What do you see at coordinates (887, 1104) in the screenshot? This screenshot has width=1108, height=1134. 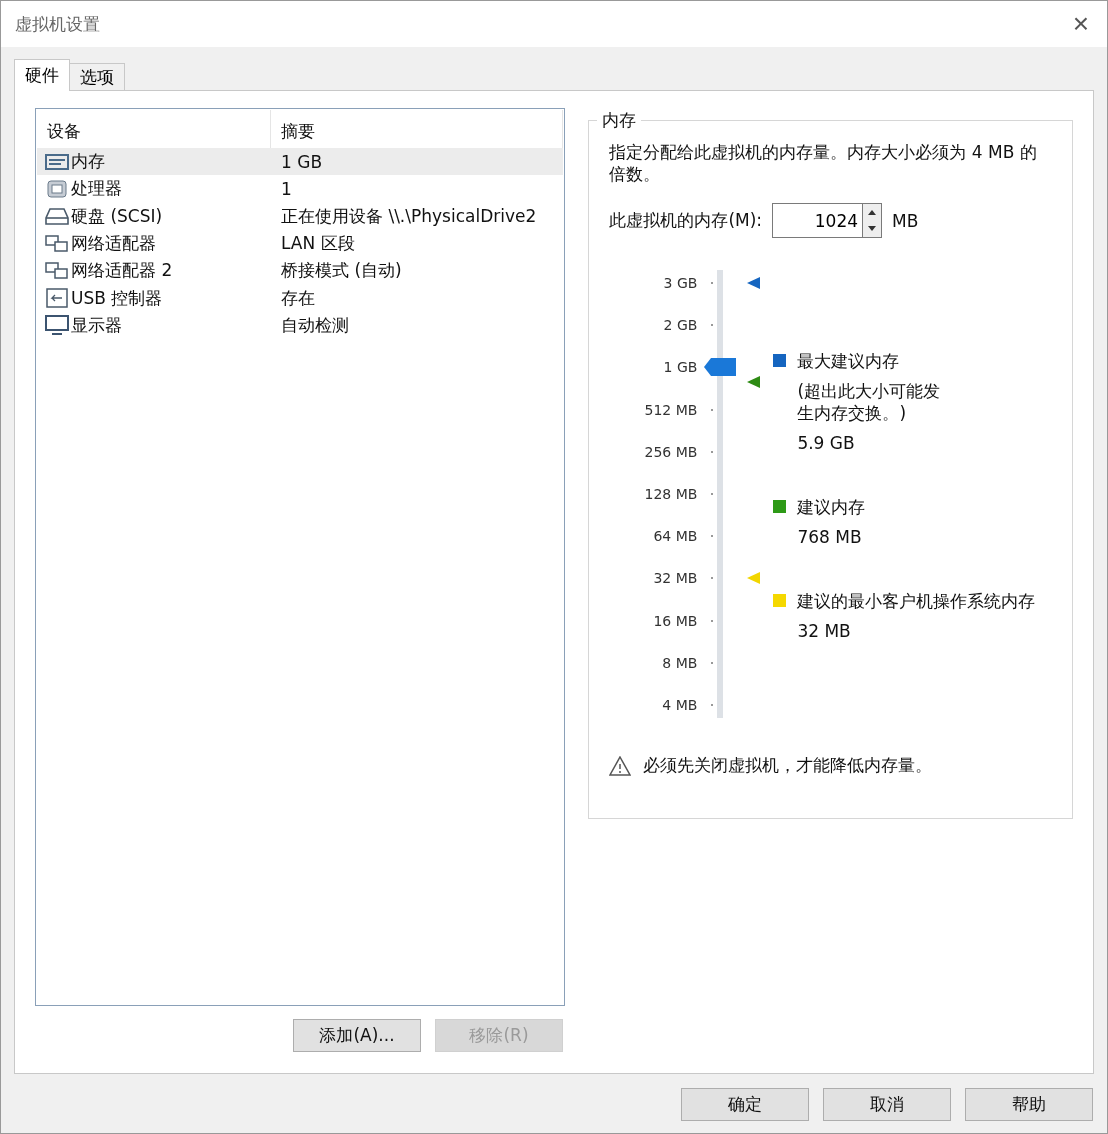 I see `dialog-button: 取消` at bounding box center [887, 1104].